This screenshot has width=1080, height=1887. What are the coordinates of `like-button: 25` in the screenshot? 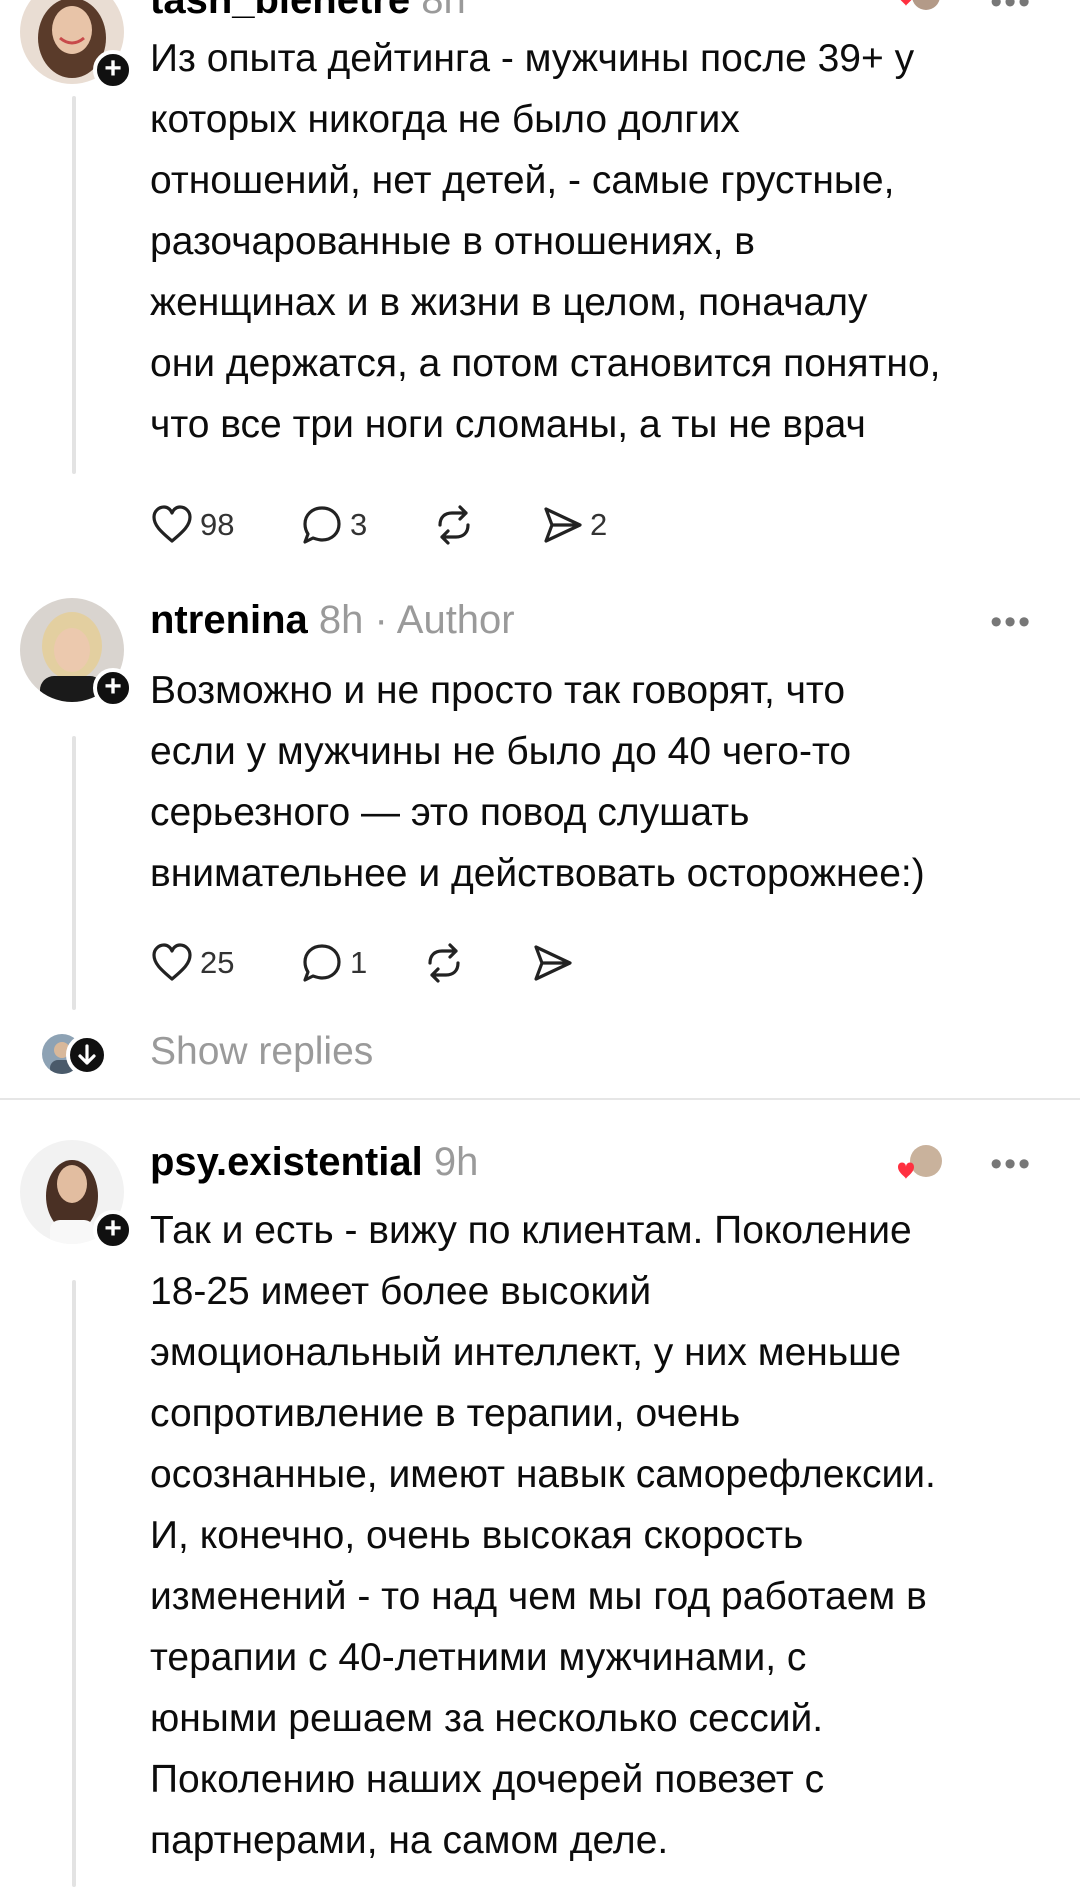 It's located at (192, 963).